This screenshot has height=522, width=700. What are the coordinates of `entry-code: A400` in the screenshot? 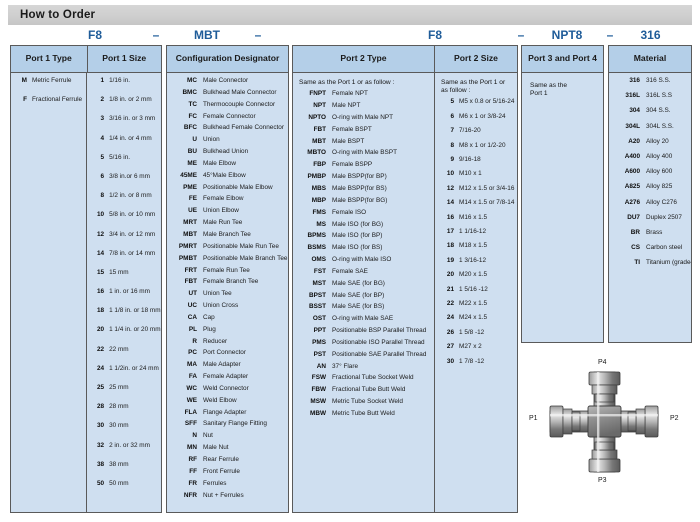 It's located at (632, 156).